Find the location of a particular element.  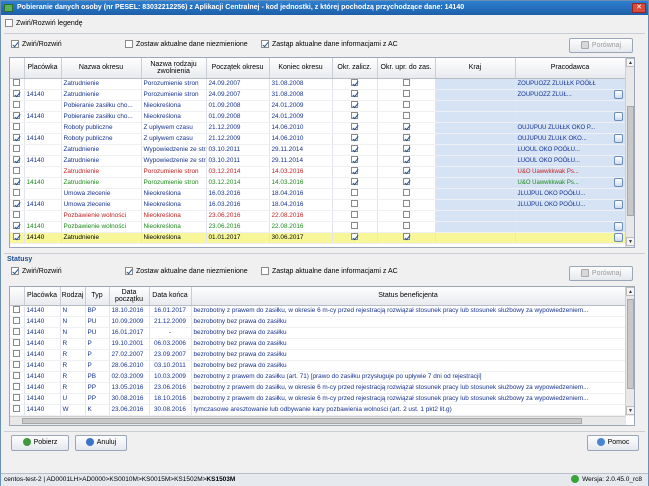

statusy-col-header: Data końca is located at coordinates (170, 296).